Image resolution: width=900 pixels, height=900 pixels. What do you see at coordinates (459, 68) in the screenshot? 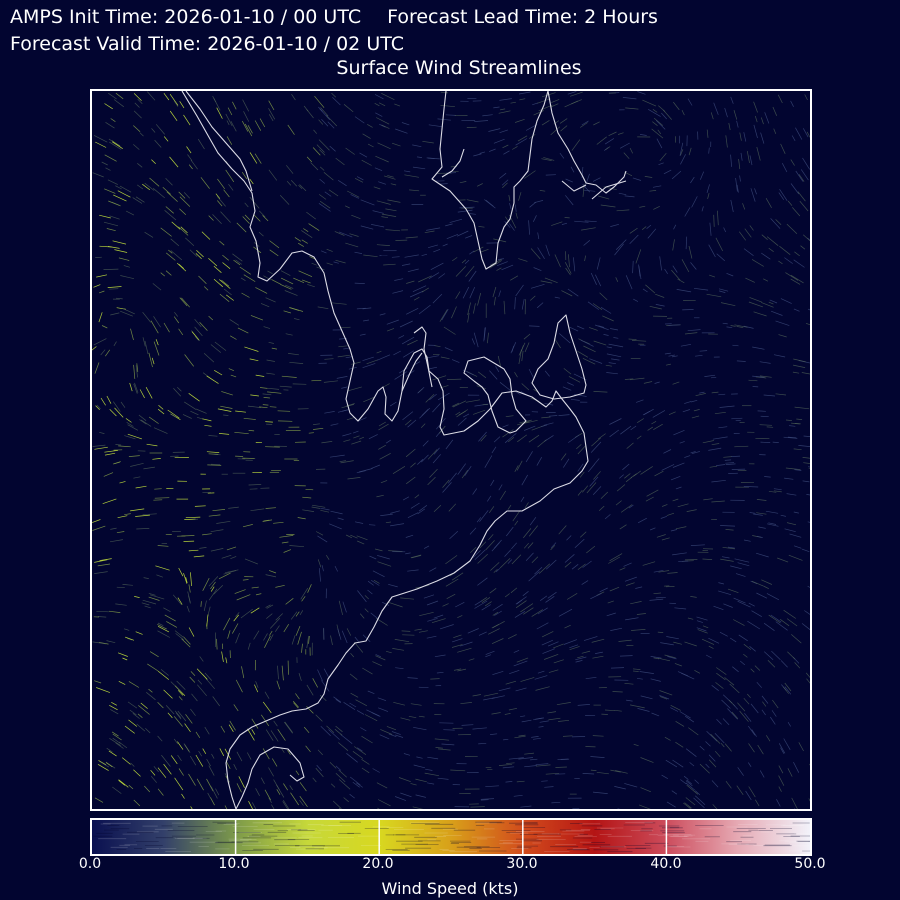
I see `plot-title: Surface Wind Streamlines` at bounding box center [459, 68].